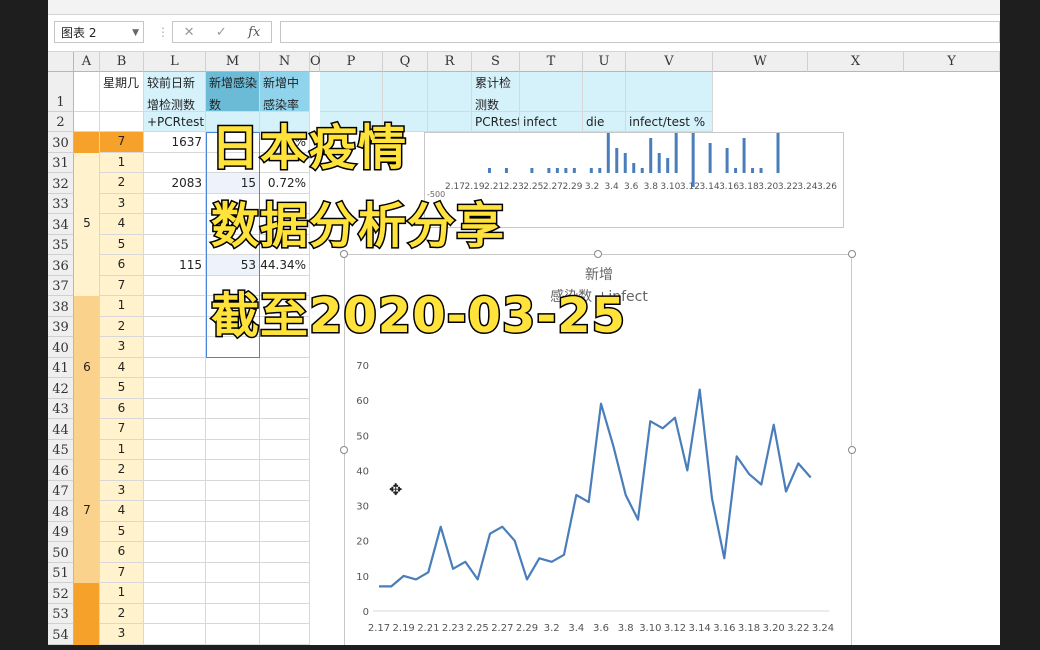 Image resolution: width=1040 pixels, height=650 pixels. What do you see at coordinates (221, 32) in the screenshot?
I see `enter-icon: ✓` at bounding box center [221, 32].